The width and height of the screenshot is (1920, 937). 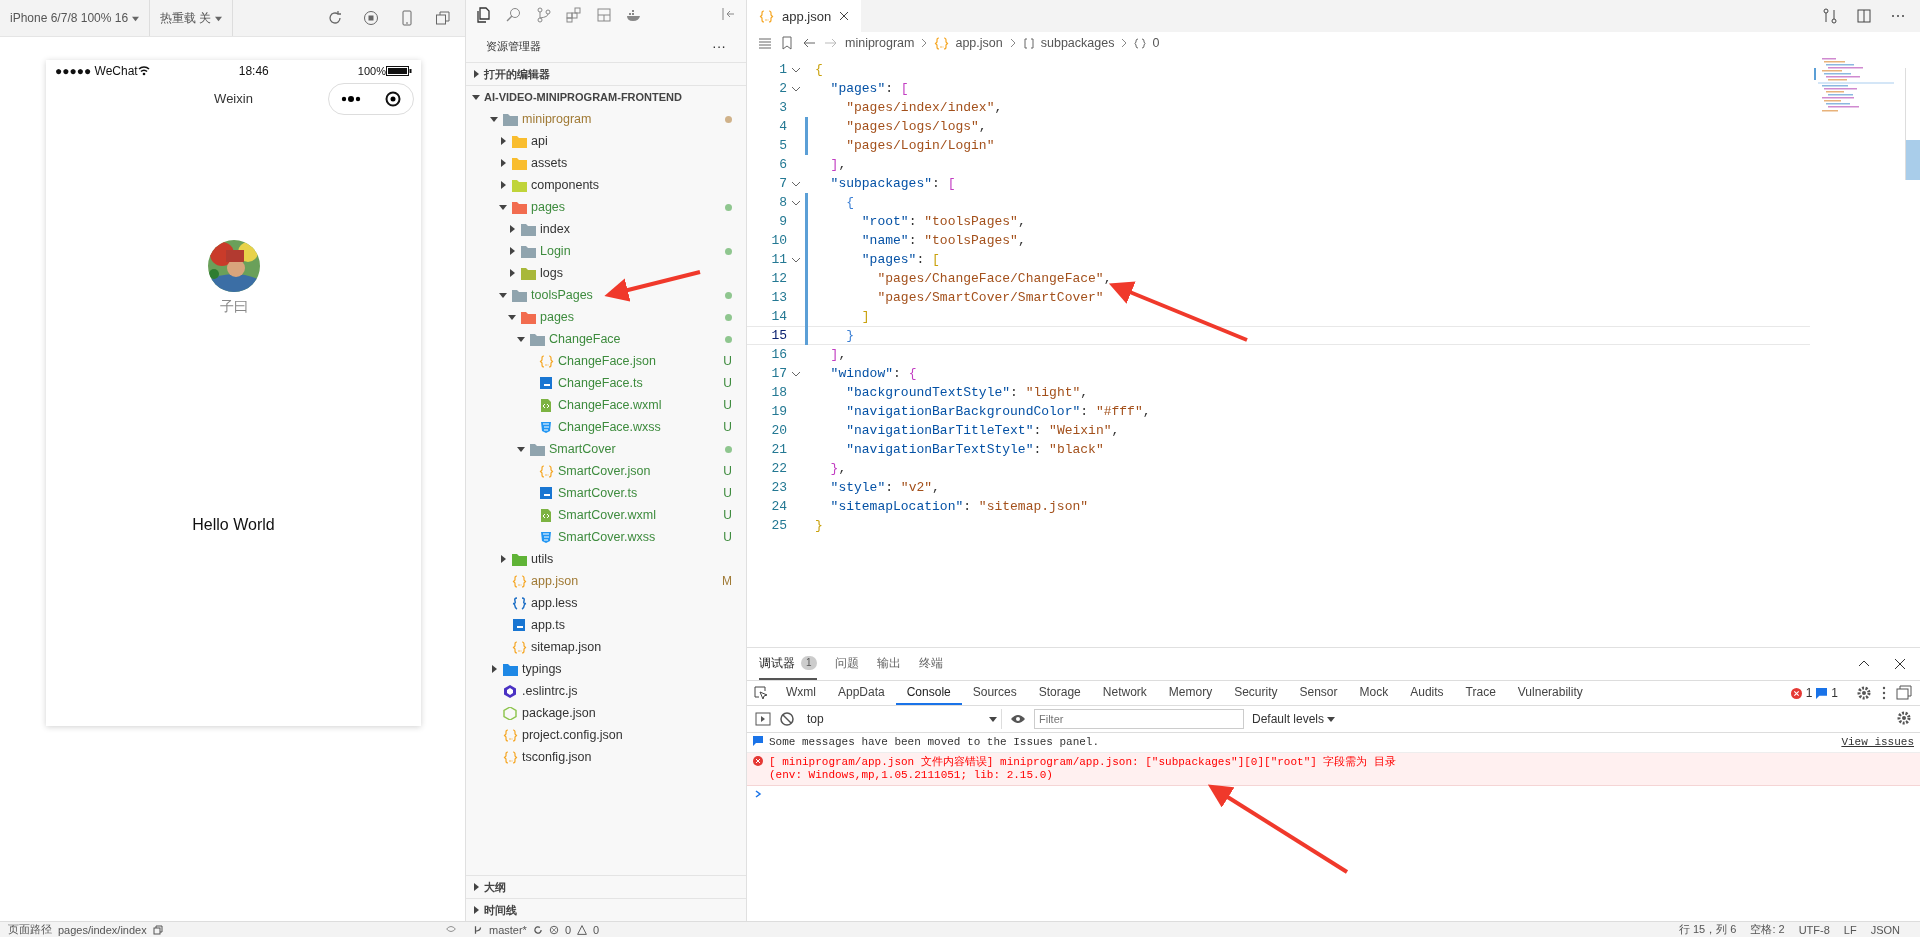 I want to click on file-name: app.less, so click(x=554, y=603).